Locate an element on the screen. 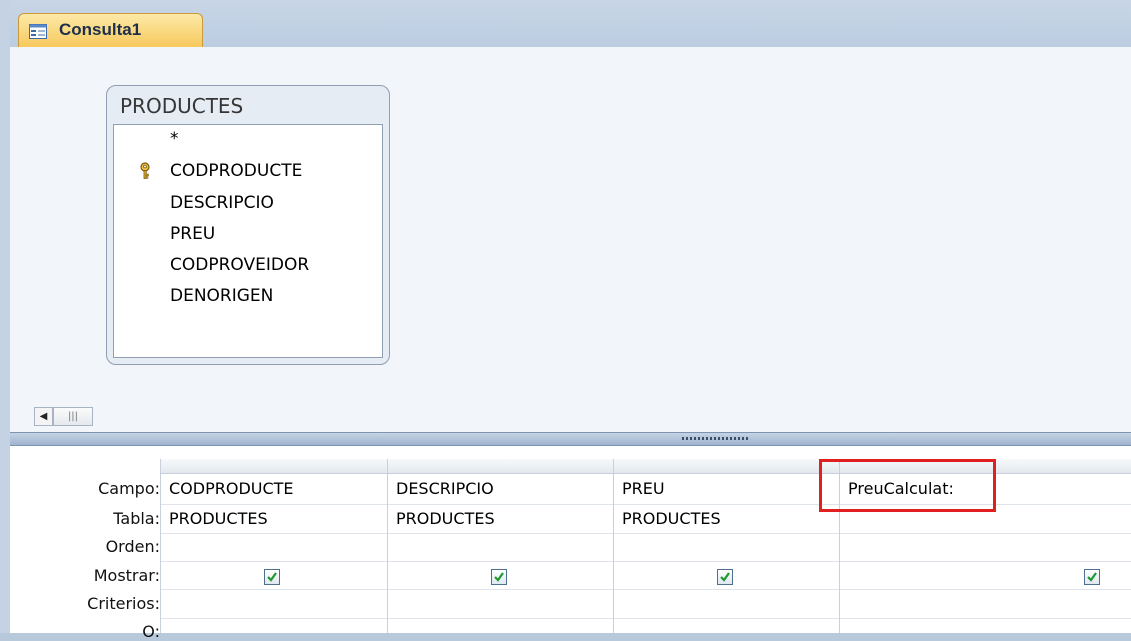 This screenshot has width=1131, height=641. grid-column-2: DESCRIPCIO PRODUCTES is located at coordinates (500, 546).